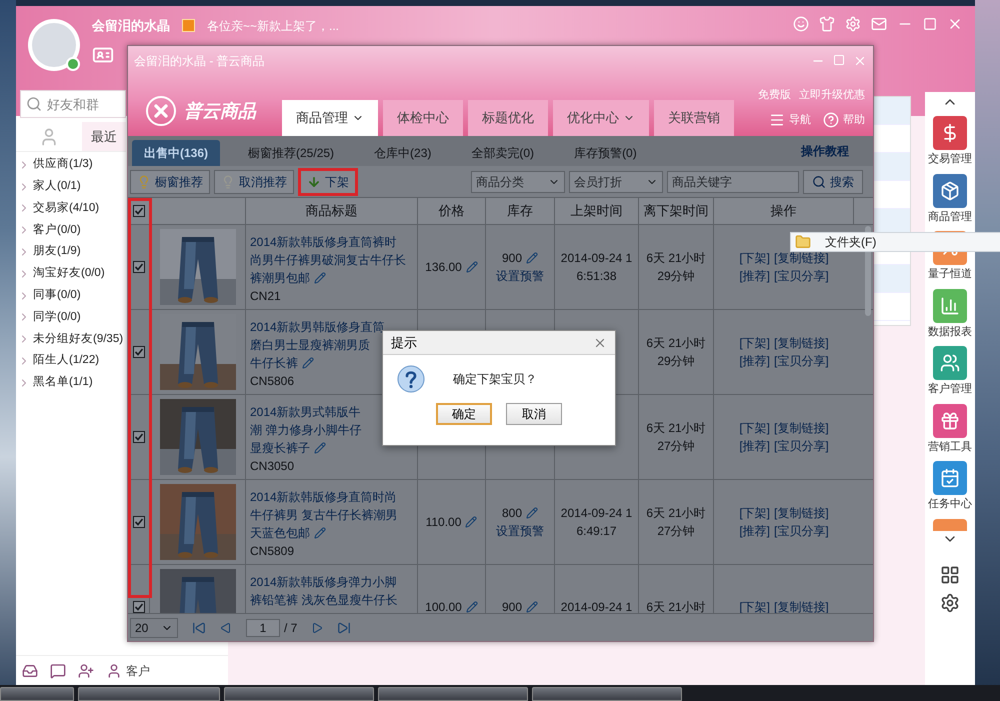  I want to click on contact-group: 黑名单(1/1), so click(54, 383).